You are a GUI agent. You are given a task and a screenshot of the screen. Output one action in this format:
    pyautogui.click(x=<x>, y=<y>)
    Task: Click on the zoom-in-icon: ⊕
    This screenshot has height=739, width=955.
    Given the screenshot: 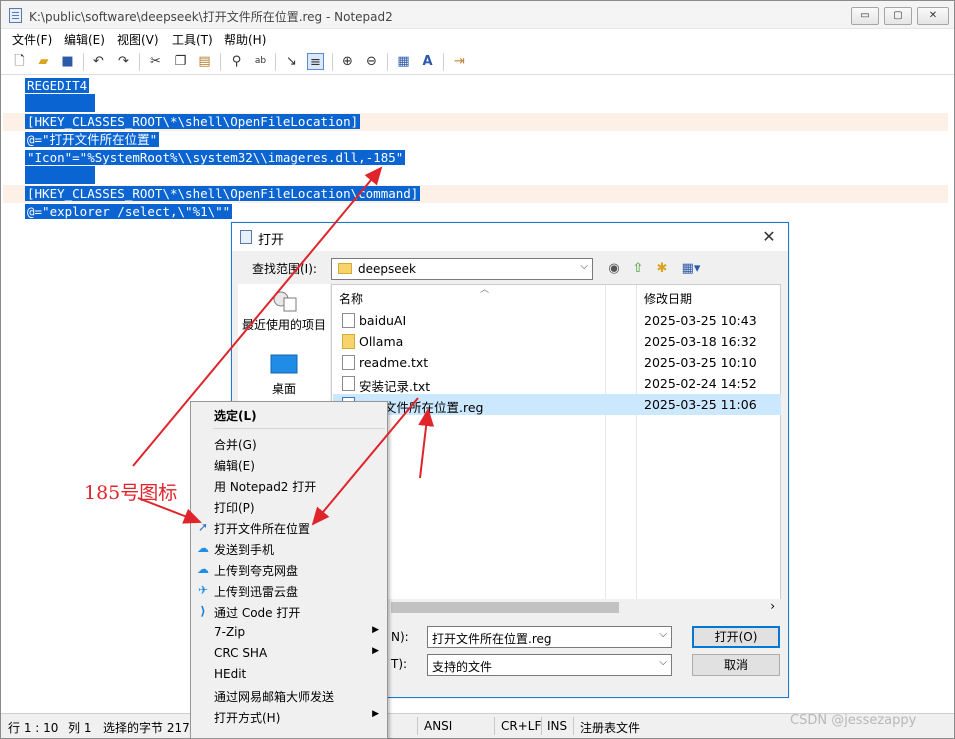 What is the action you would take?
    pyautogui.click(x=347, y=61)
    